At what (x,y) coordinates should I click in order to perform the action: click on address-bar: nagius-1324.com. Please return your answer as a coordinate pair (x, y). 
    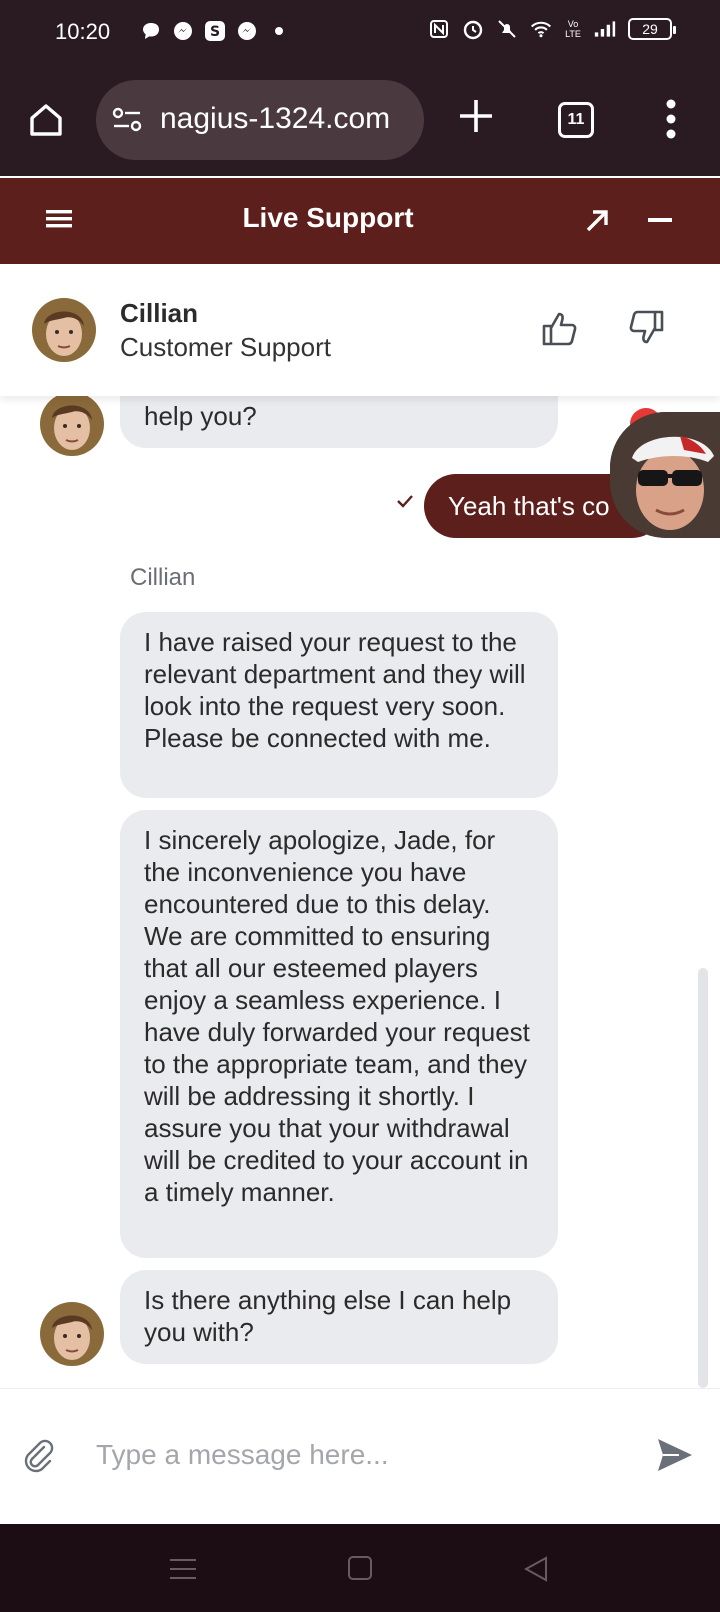
    Looking at the image, I should click on (260, 120).